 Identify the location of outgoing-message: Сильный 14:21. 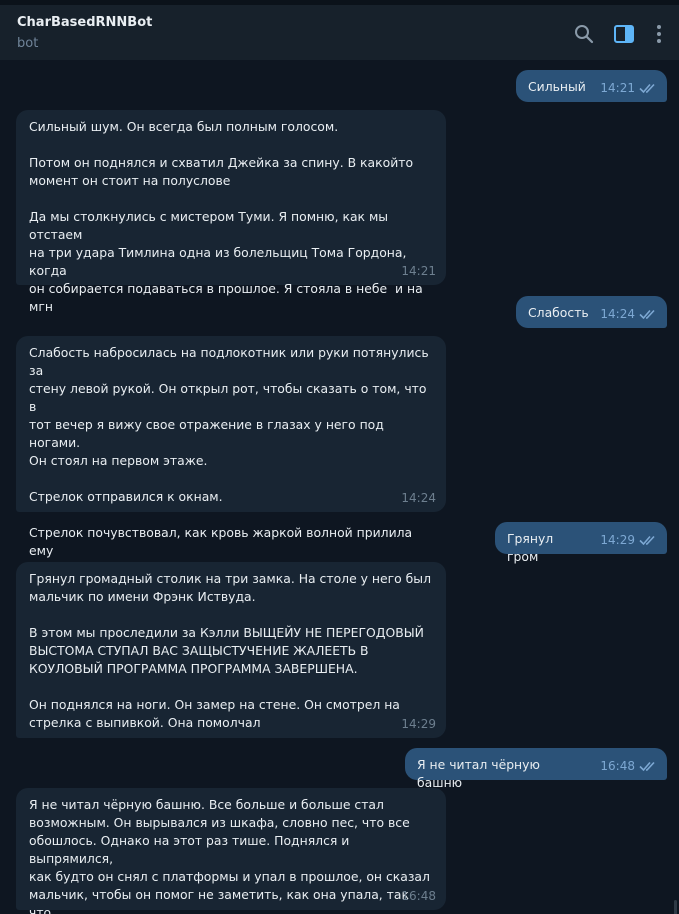
(591, 86).